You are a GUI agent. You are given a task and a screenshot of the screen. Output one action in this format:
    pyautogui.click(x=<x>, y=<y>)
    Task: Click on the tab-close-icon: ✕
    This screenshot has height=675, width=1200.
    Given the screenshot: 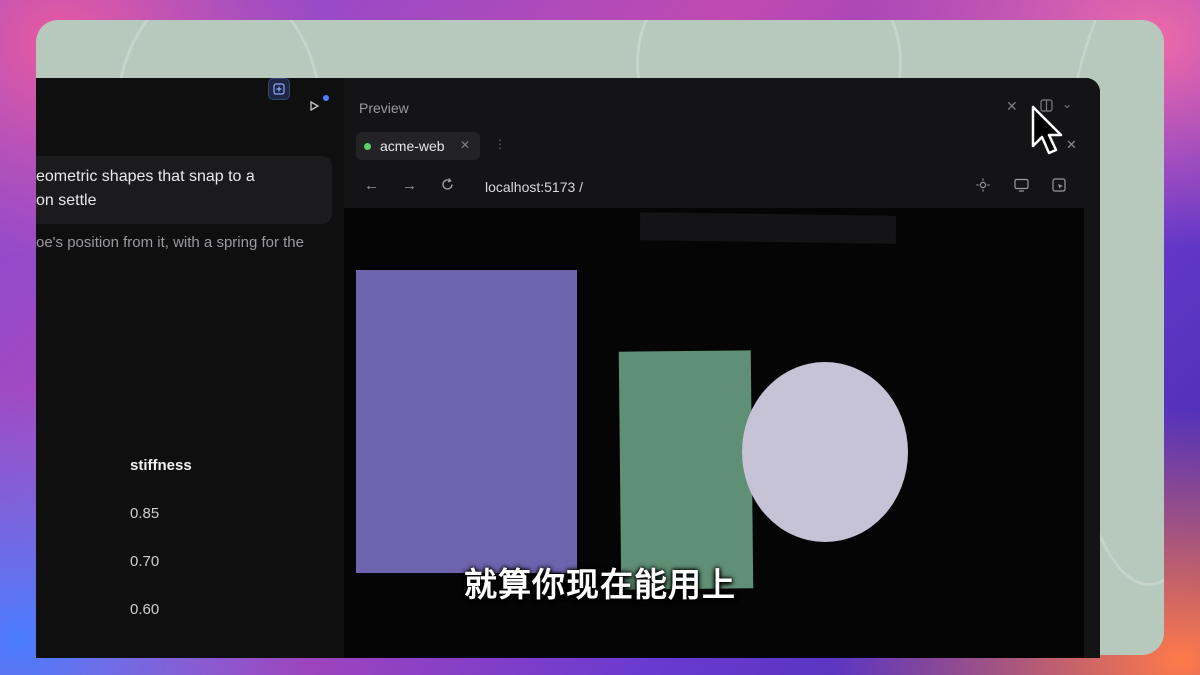 What is the action you would take?
    pyautogui.click(x=465, y=145)
    